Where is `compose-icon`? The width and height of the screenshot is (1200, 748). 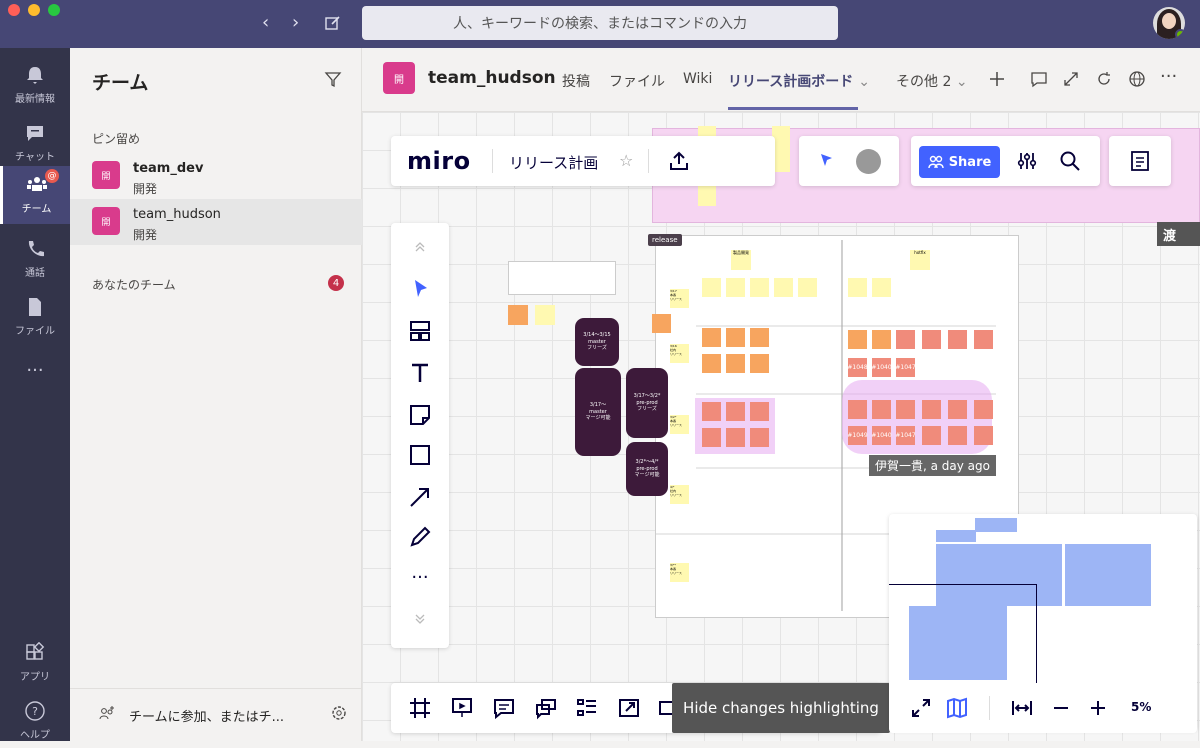
compose-icon is located at coordinates (333, 23).